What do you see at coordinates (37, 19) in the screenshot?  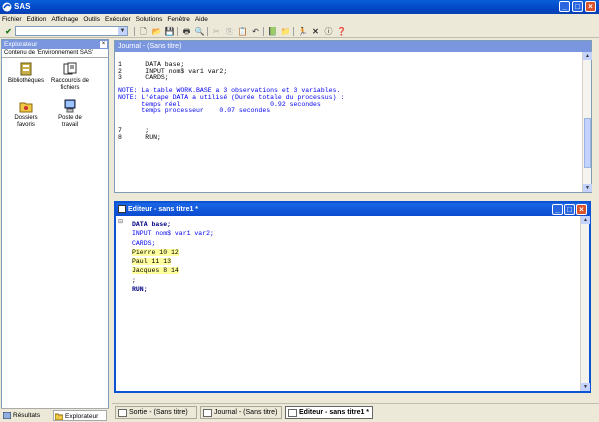 I see `menu-edition: Edition` at bounding box center [37, 19].